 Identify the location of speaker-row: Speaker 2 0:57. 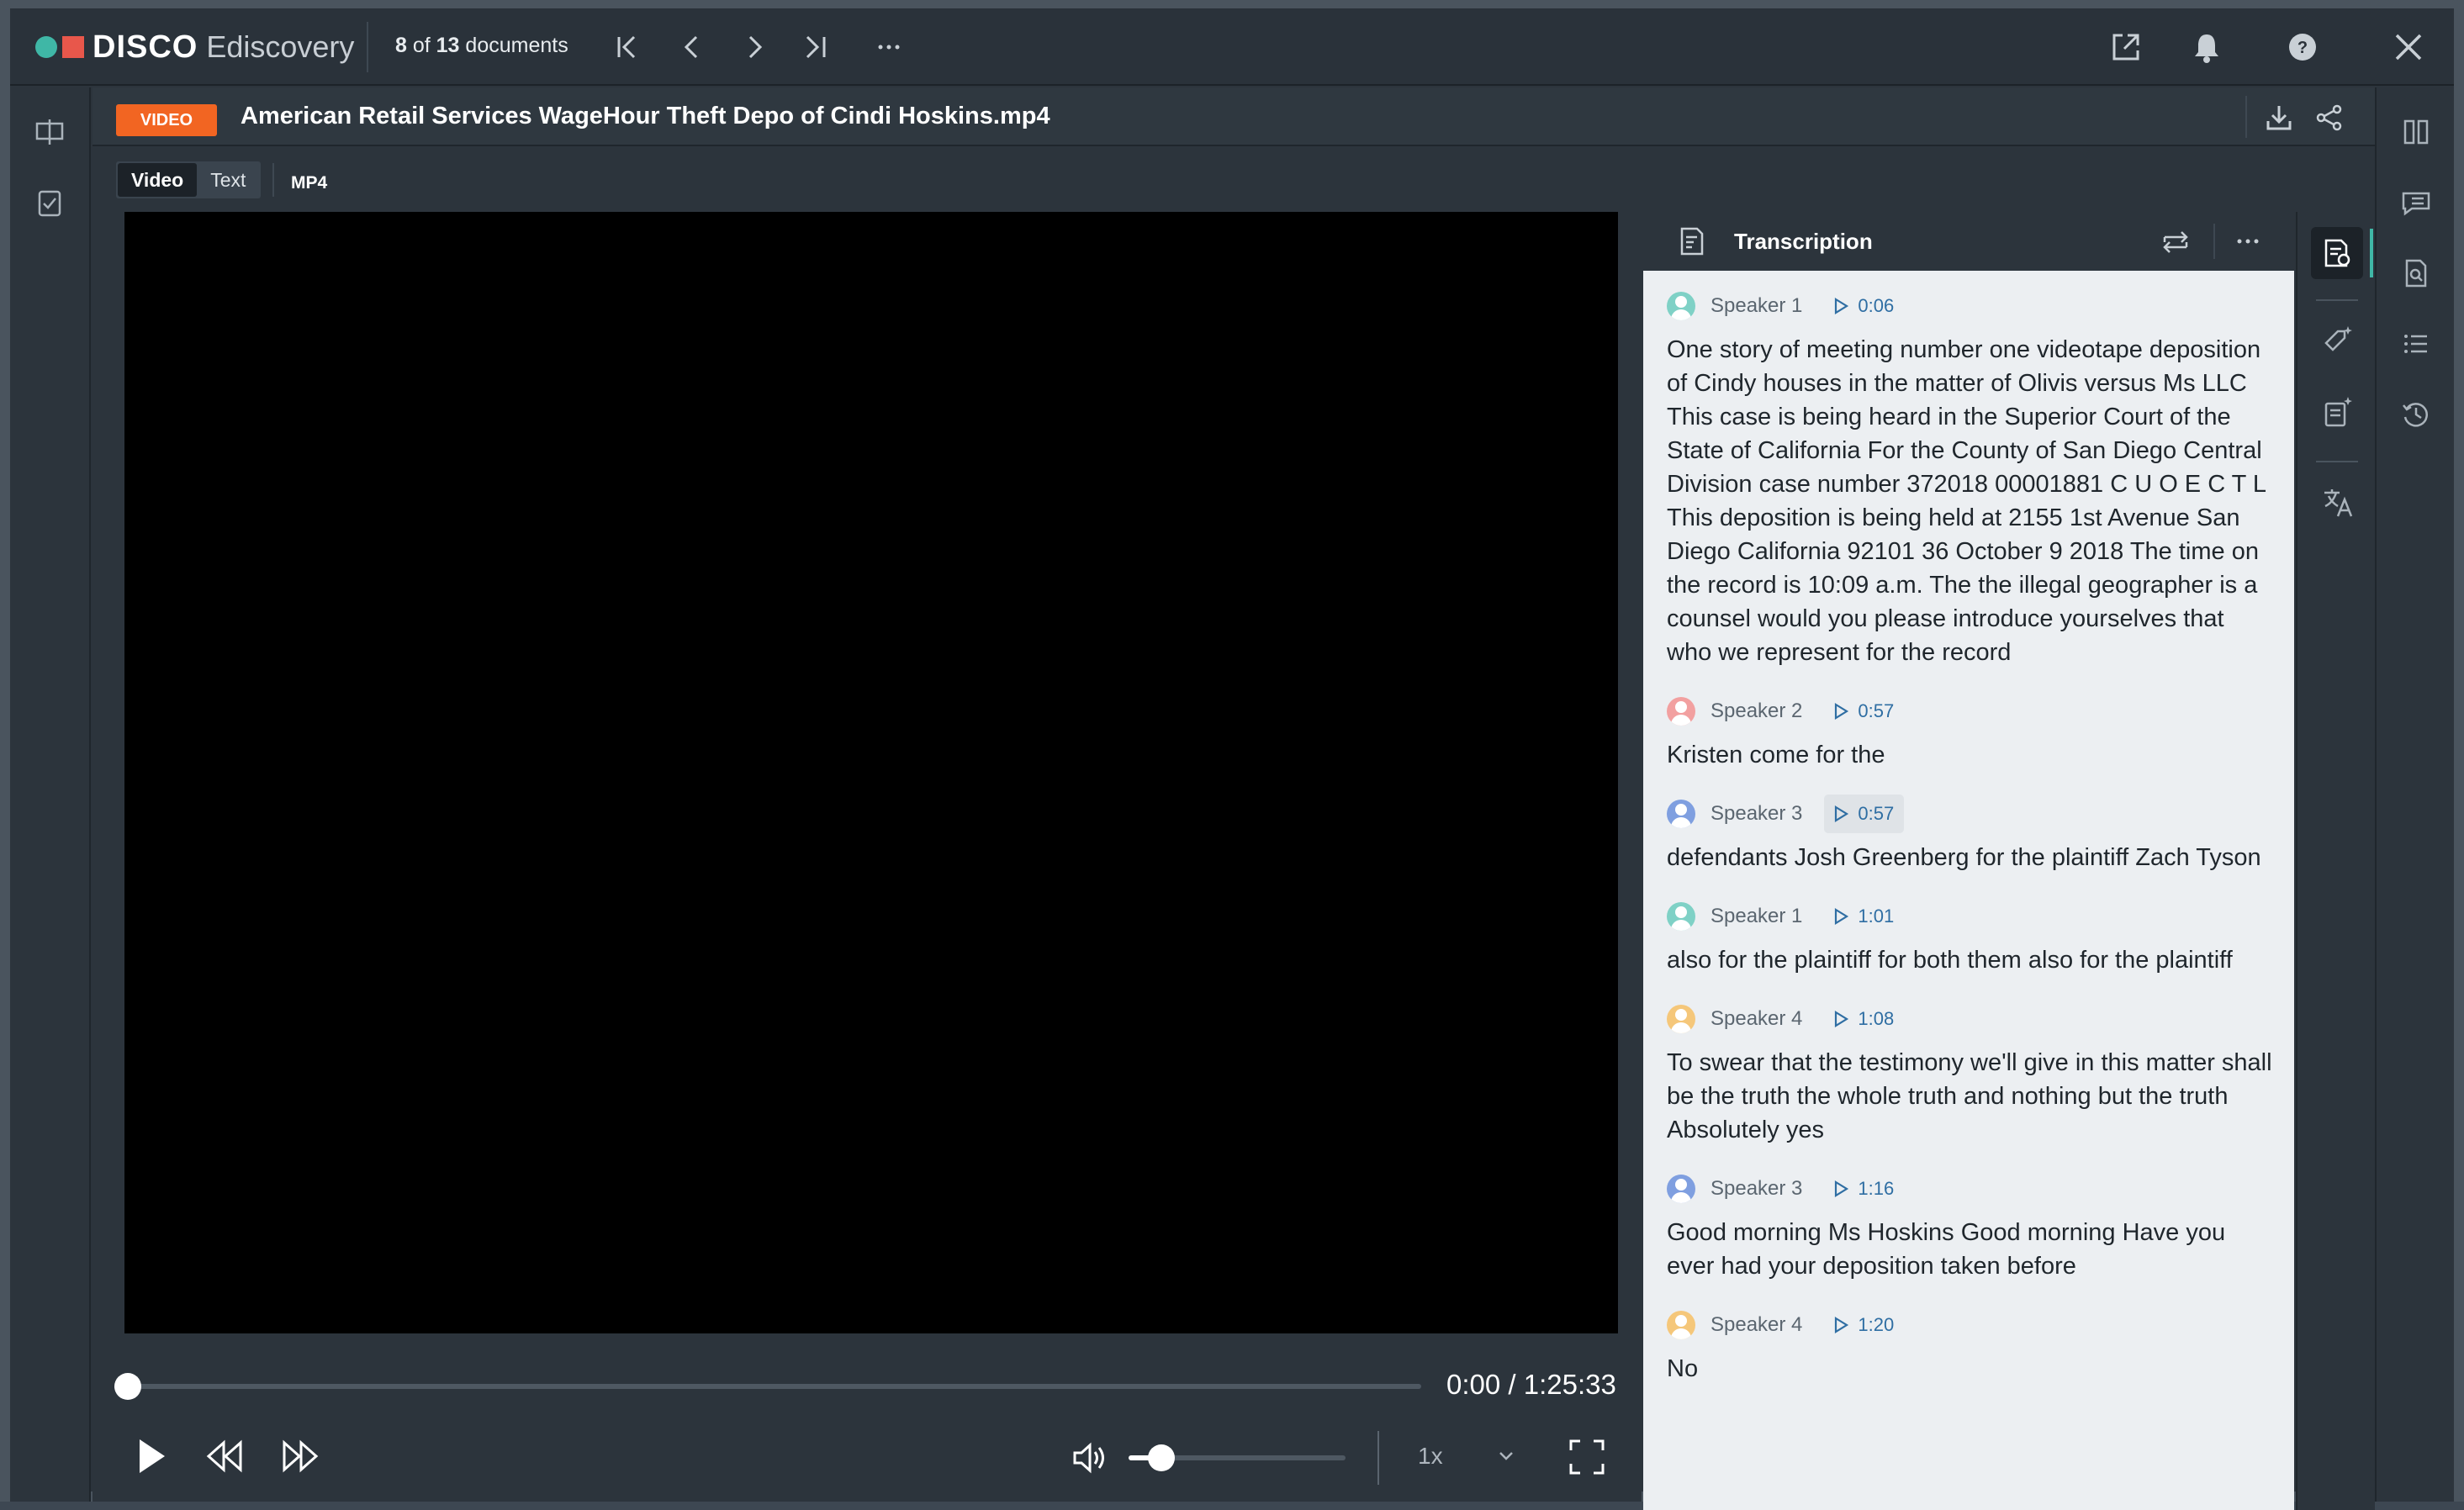
(1969, 711).